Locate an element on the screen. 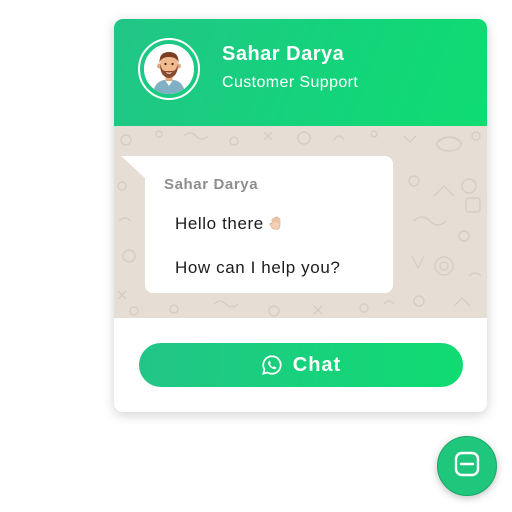 The image size is (512, 512). toggle-chat-button is located at coordinates (467, 466).